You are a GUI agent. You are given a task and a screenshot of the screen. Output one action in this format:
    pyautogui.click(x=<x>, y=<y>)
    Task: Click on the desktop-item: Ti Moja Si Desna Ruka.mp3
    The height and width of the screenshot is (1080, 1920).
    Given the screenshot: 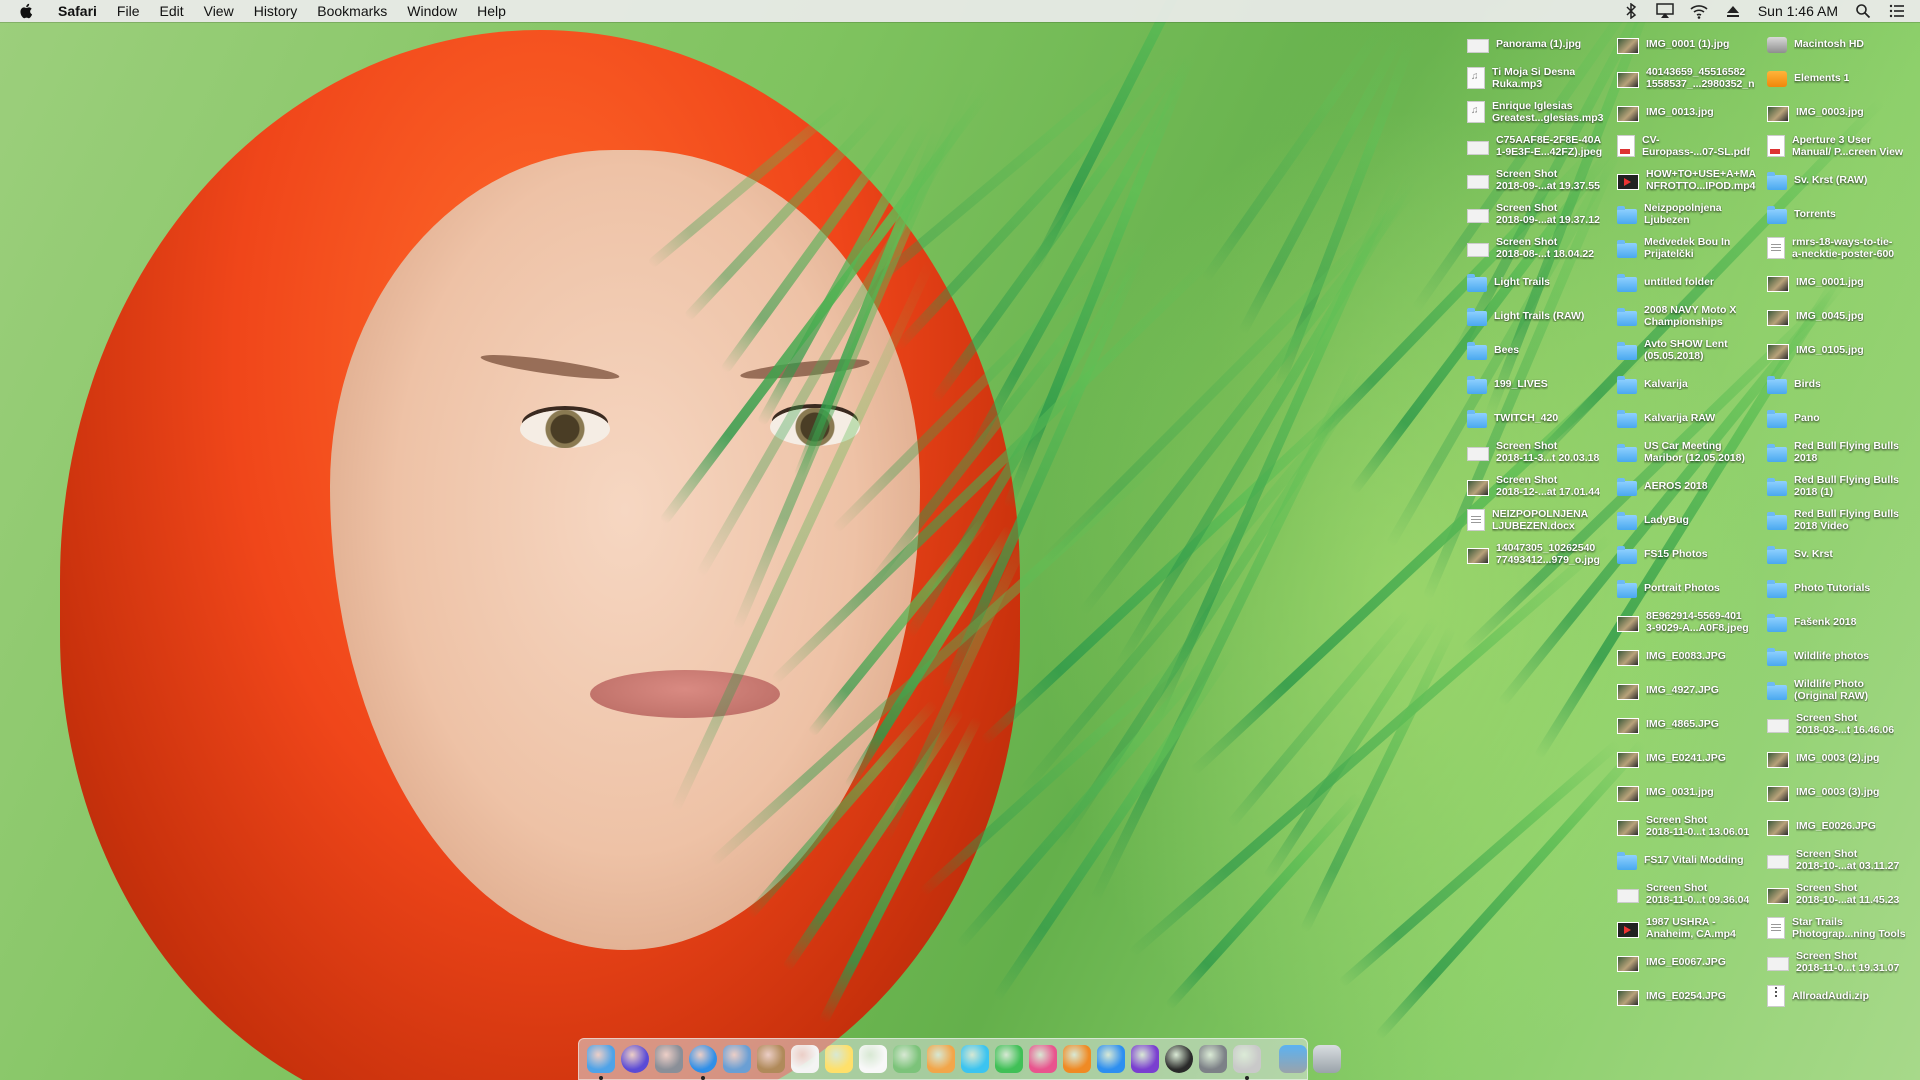 What is the action you would take?
    pyautogui.click(x=1542, y=78)
    